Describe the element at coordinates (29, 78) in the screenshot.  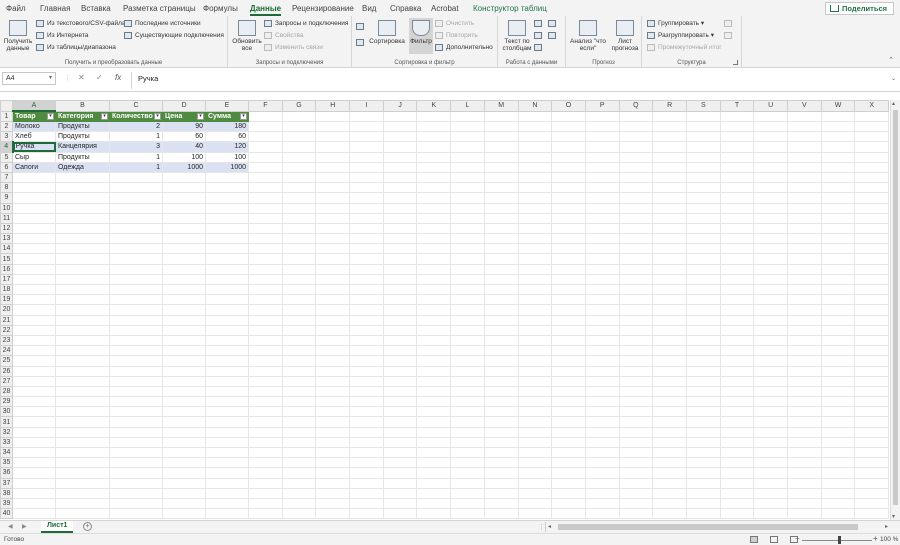
I see `name-box: A4 ▾` at that location.